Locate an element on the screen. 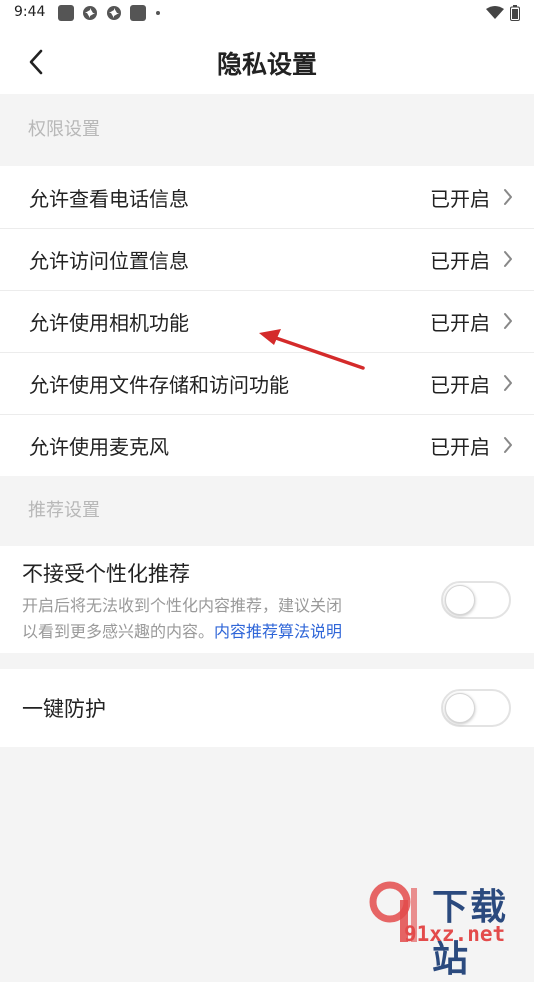  wifi-icon is located at coordinates (495, 12).